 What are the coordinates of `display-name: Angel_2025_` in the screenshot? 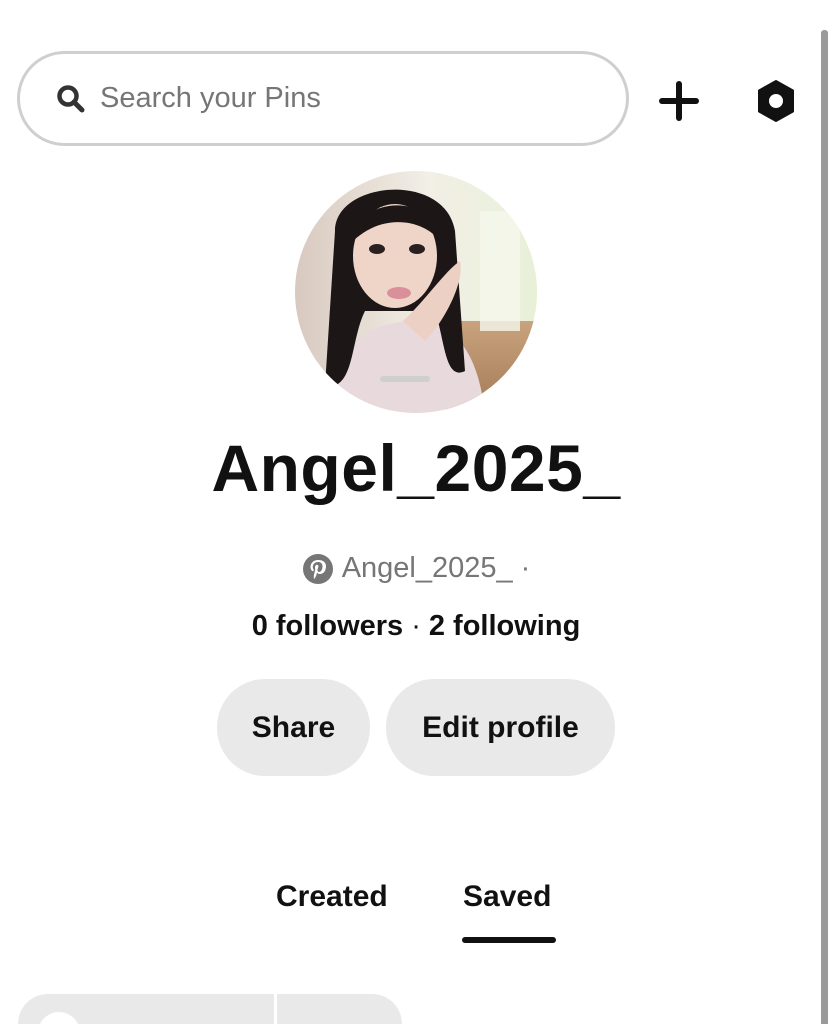 It's located at (416, 468).